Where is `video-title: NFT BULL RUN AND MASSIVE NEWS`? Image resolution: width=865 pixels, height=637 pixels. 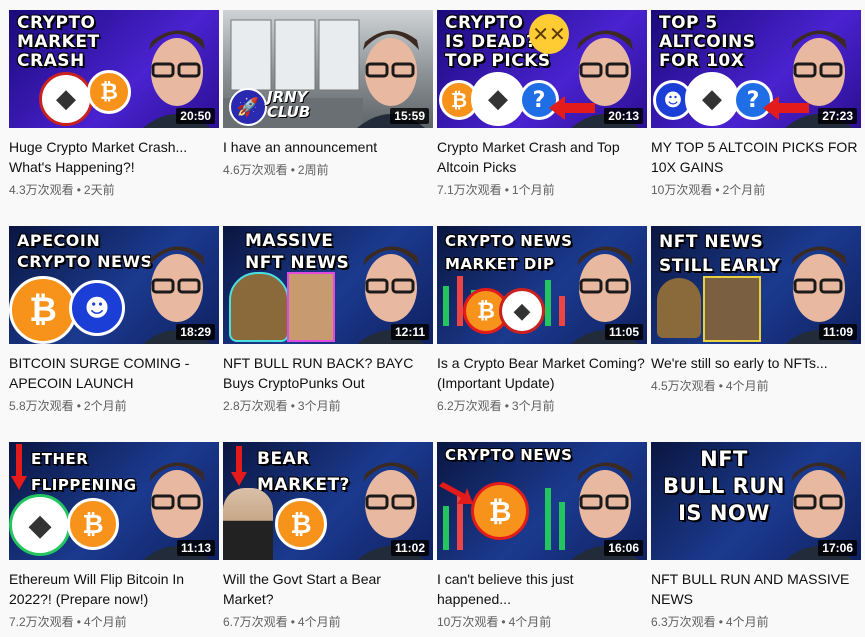
video-title: NFT BULL RUN AND MASSIVE NEWS is located at coordinates (756, 589).